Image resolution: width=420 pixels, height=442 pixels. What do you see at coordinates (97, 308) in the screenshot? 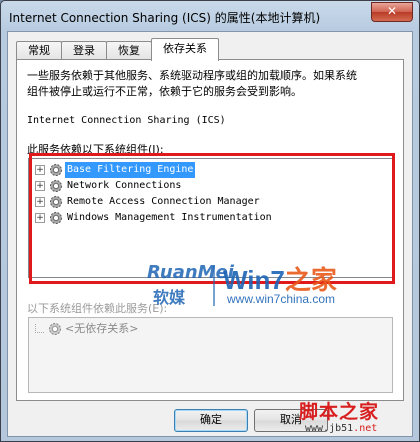
I see `dependents-label: 以下系统组件依赖此服务(E):` at bounding box center [97, 308].